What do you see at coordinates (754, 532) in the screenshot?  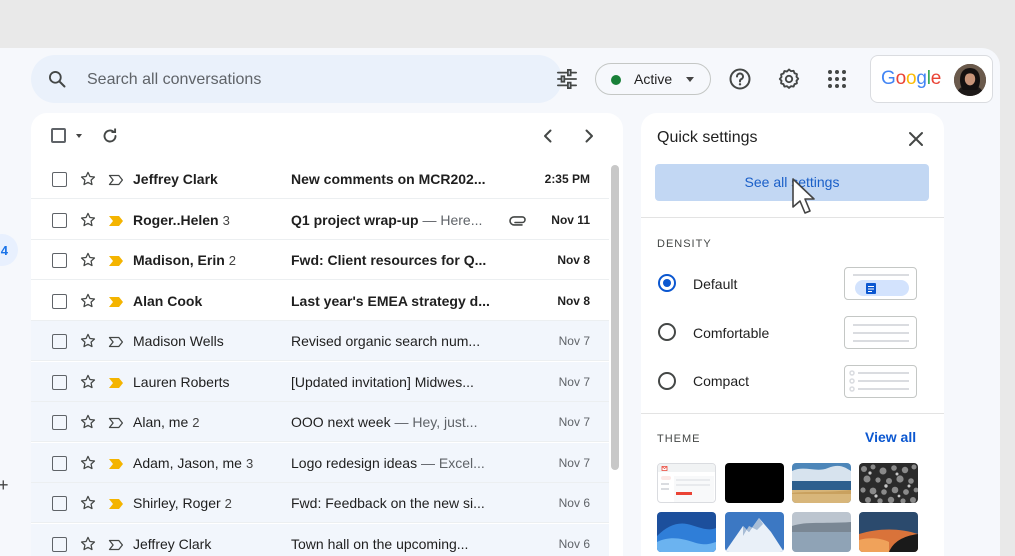 I see `theme-mountain-thumbnail` at bounding box center [754, 532].